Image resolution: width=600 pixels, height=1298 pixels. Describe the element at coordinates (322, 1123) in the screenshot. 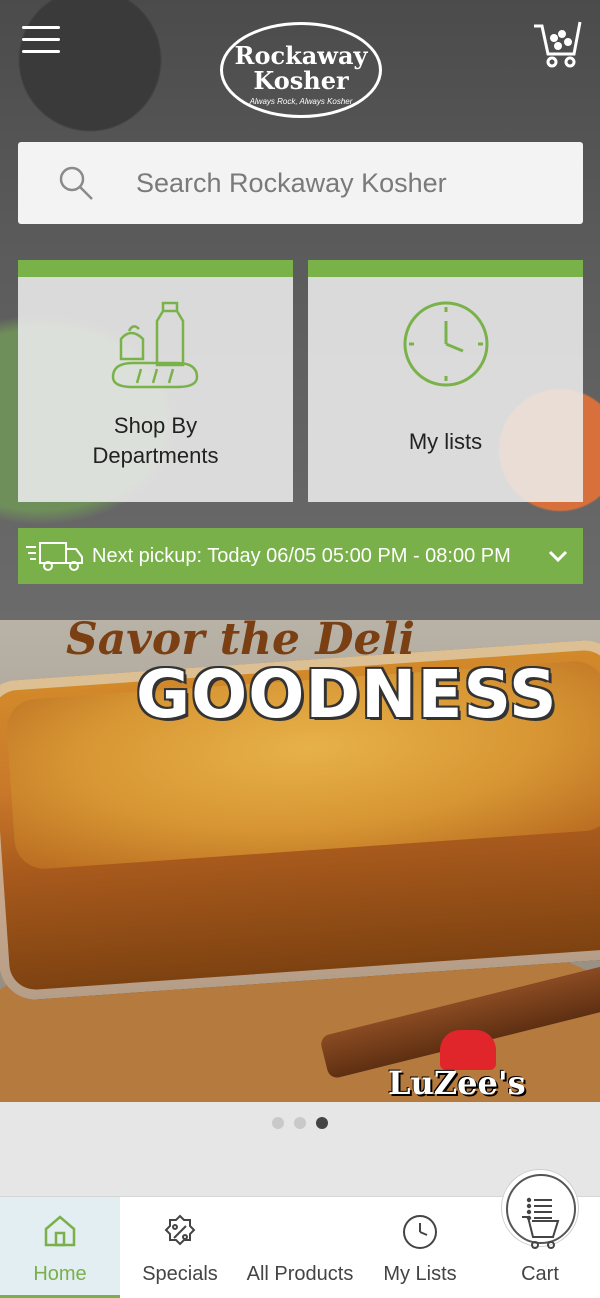

I see `carousel-dot-active` at that location.